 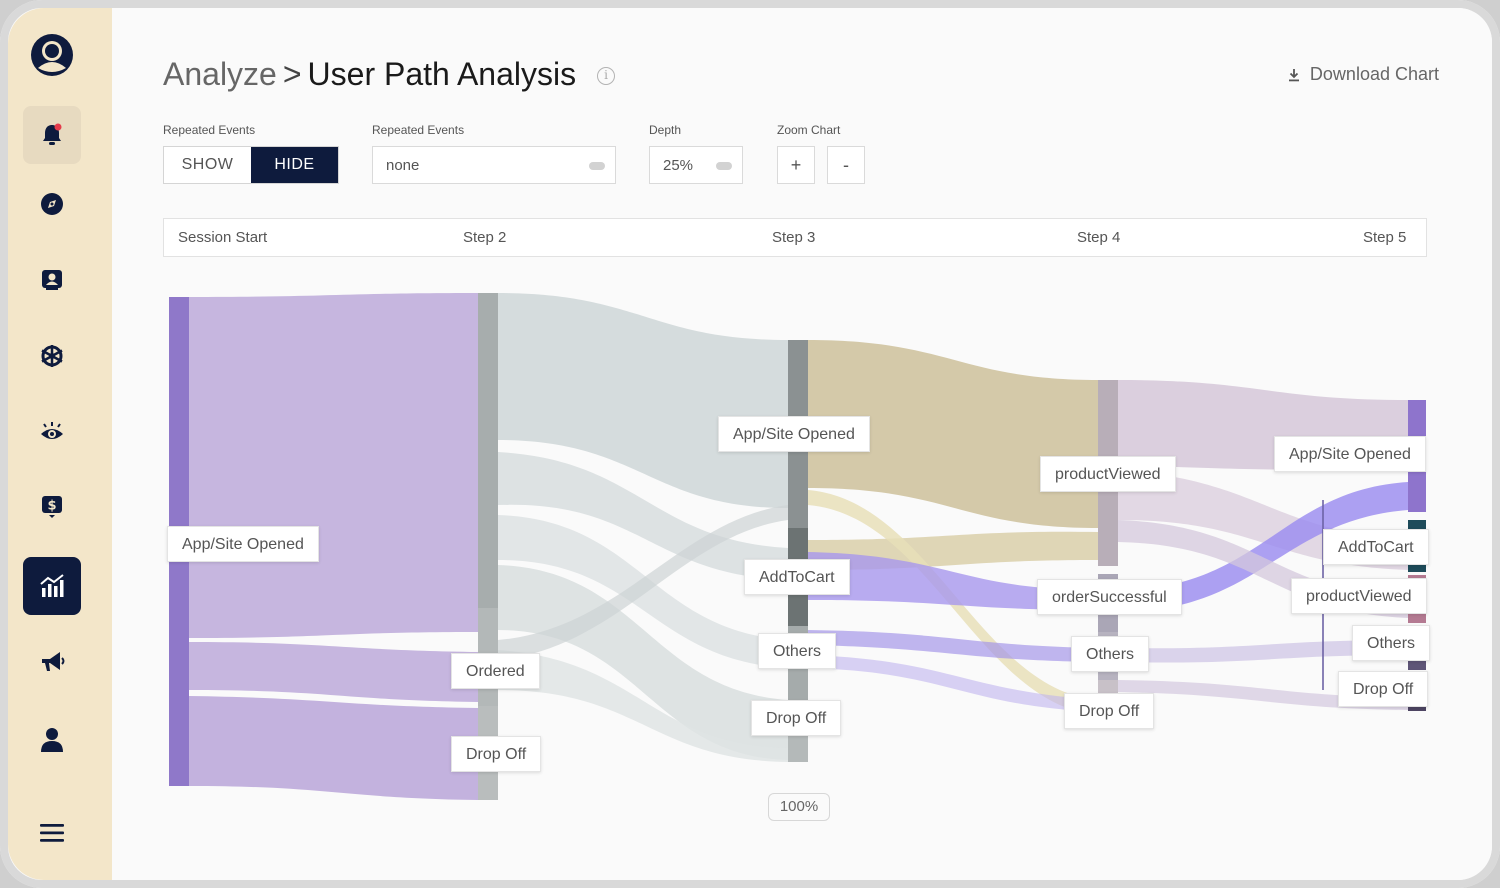 What do you see at coordinates (1109, 597) in the screenshot?
I see `node-label-step4-ordersuccessful: orderSuccessful` at bounding box center [1109, 597].